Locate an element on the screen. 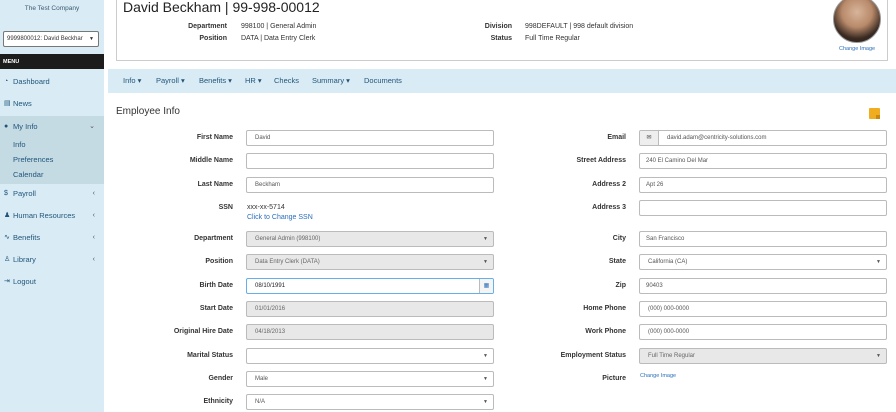 The width and height of the screenshot is (896, 412). employment-status-value: Full Time Regular is located at coordinates (672, 356).